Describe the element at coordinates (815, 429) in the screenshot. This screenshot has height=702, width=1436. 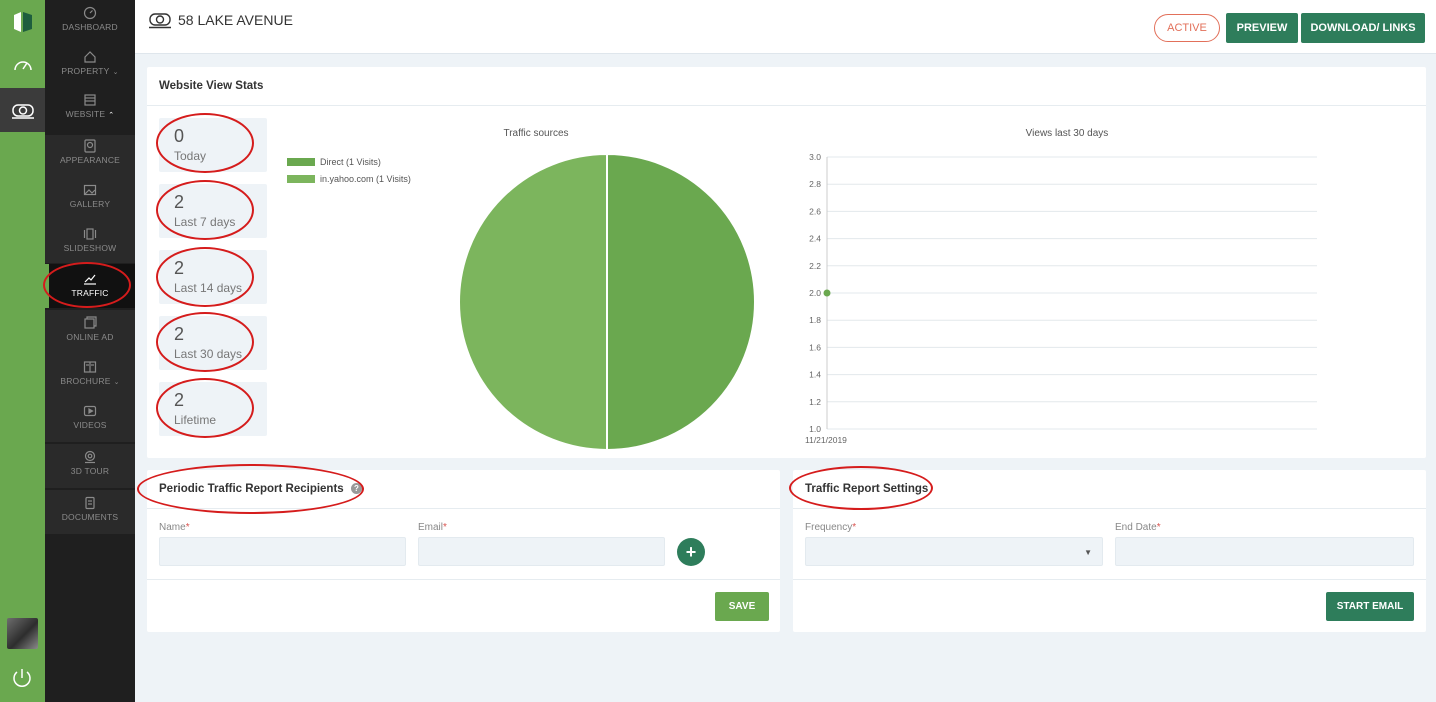
I see `y-tick-label: 1.0` at that location.